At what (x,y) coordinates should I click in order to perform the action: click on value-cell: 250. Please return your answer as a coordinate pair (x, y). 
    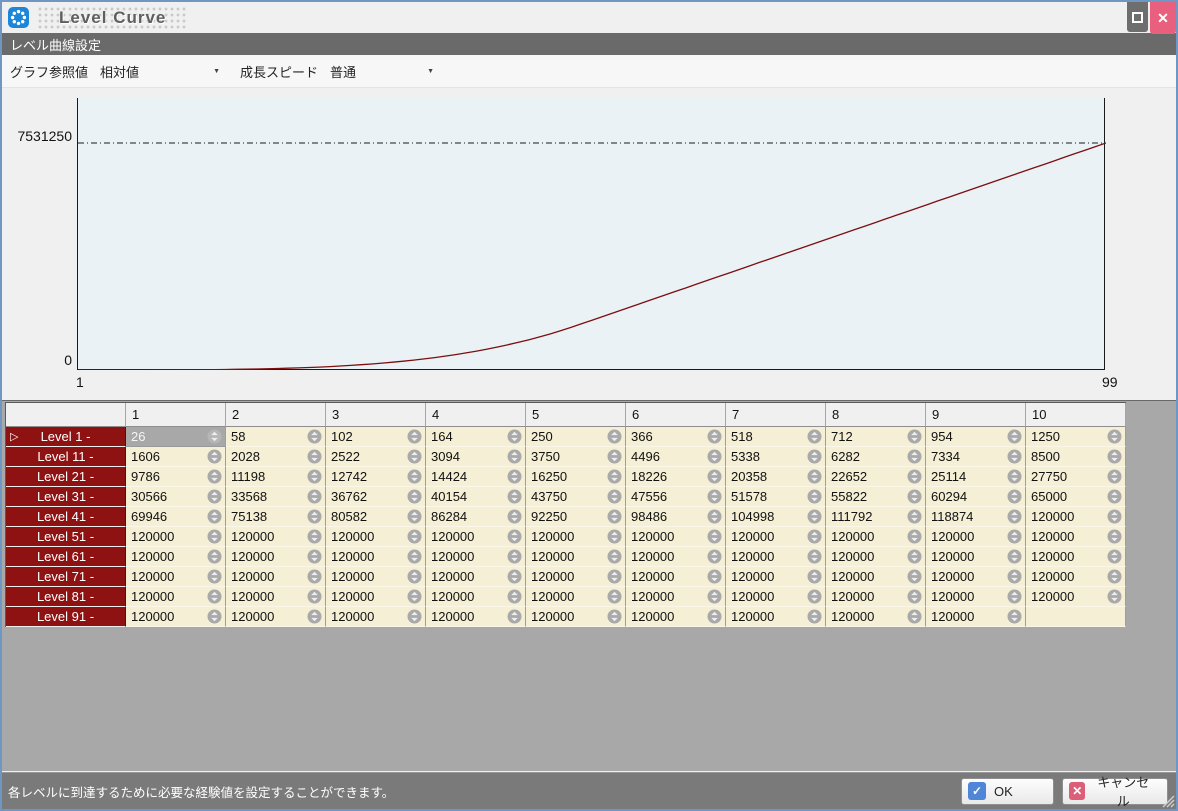
    Looking at the image, I should click on (576, 437).